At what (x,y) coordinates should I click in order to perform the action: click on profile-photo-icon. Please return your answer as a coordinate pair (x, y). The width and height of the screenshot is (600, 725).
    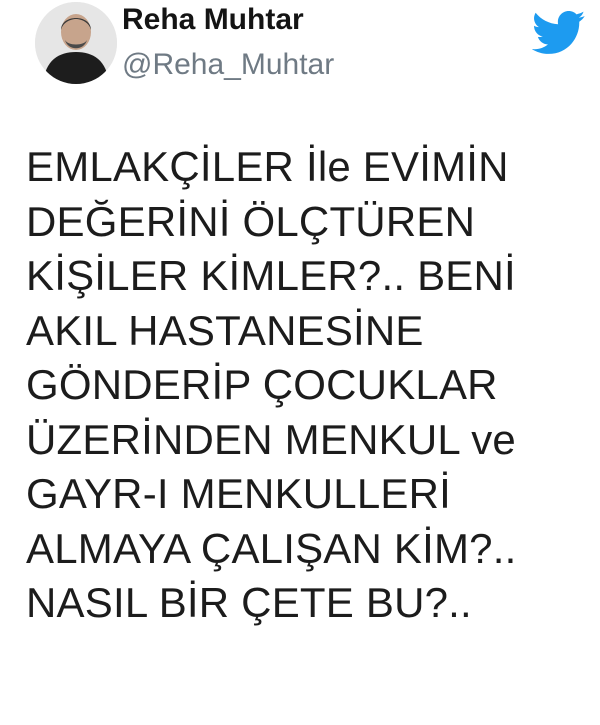
    Looking at the image, I should click on (76, 43).